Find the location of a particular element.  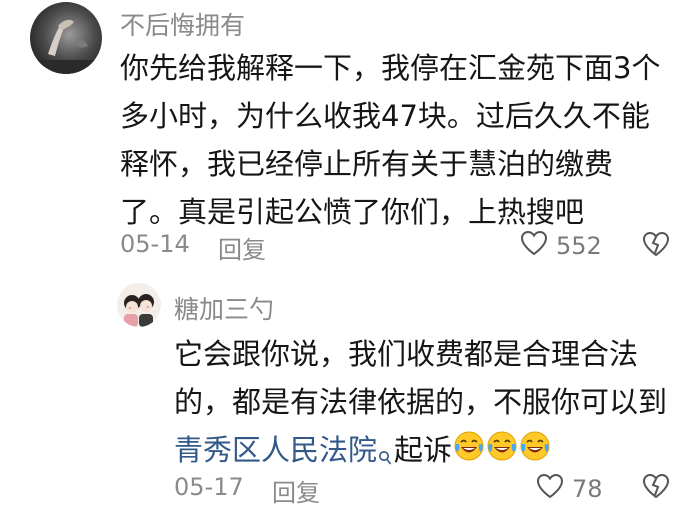

comment-line: 的，都是有法律依据的，不服你可以到 is located at coordinates (421, 402).